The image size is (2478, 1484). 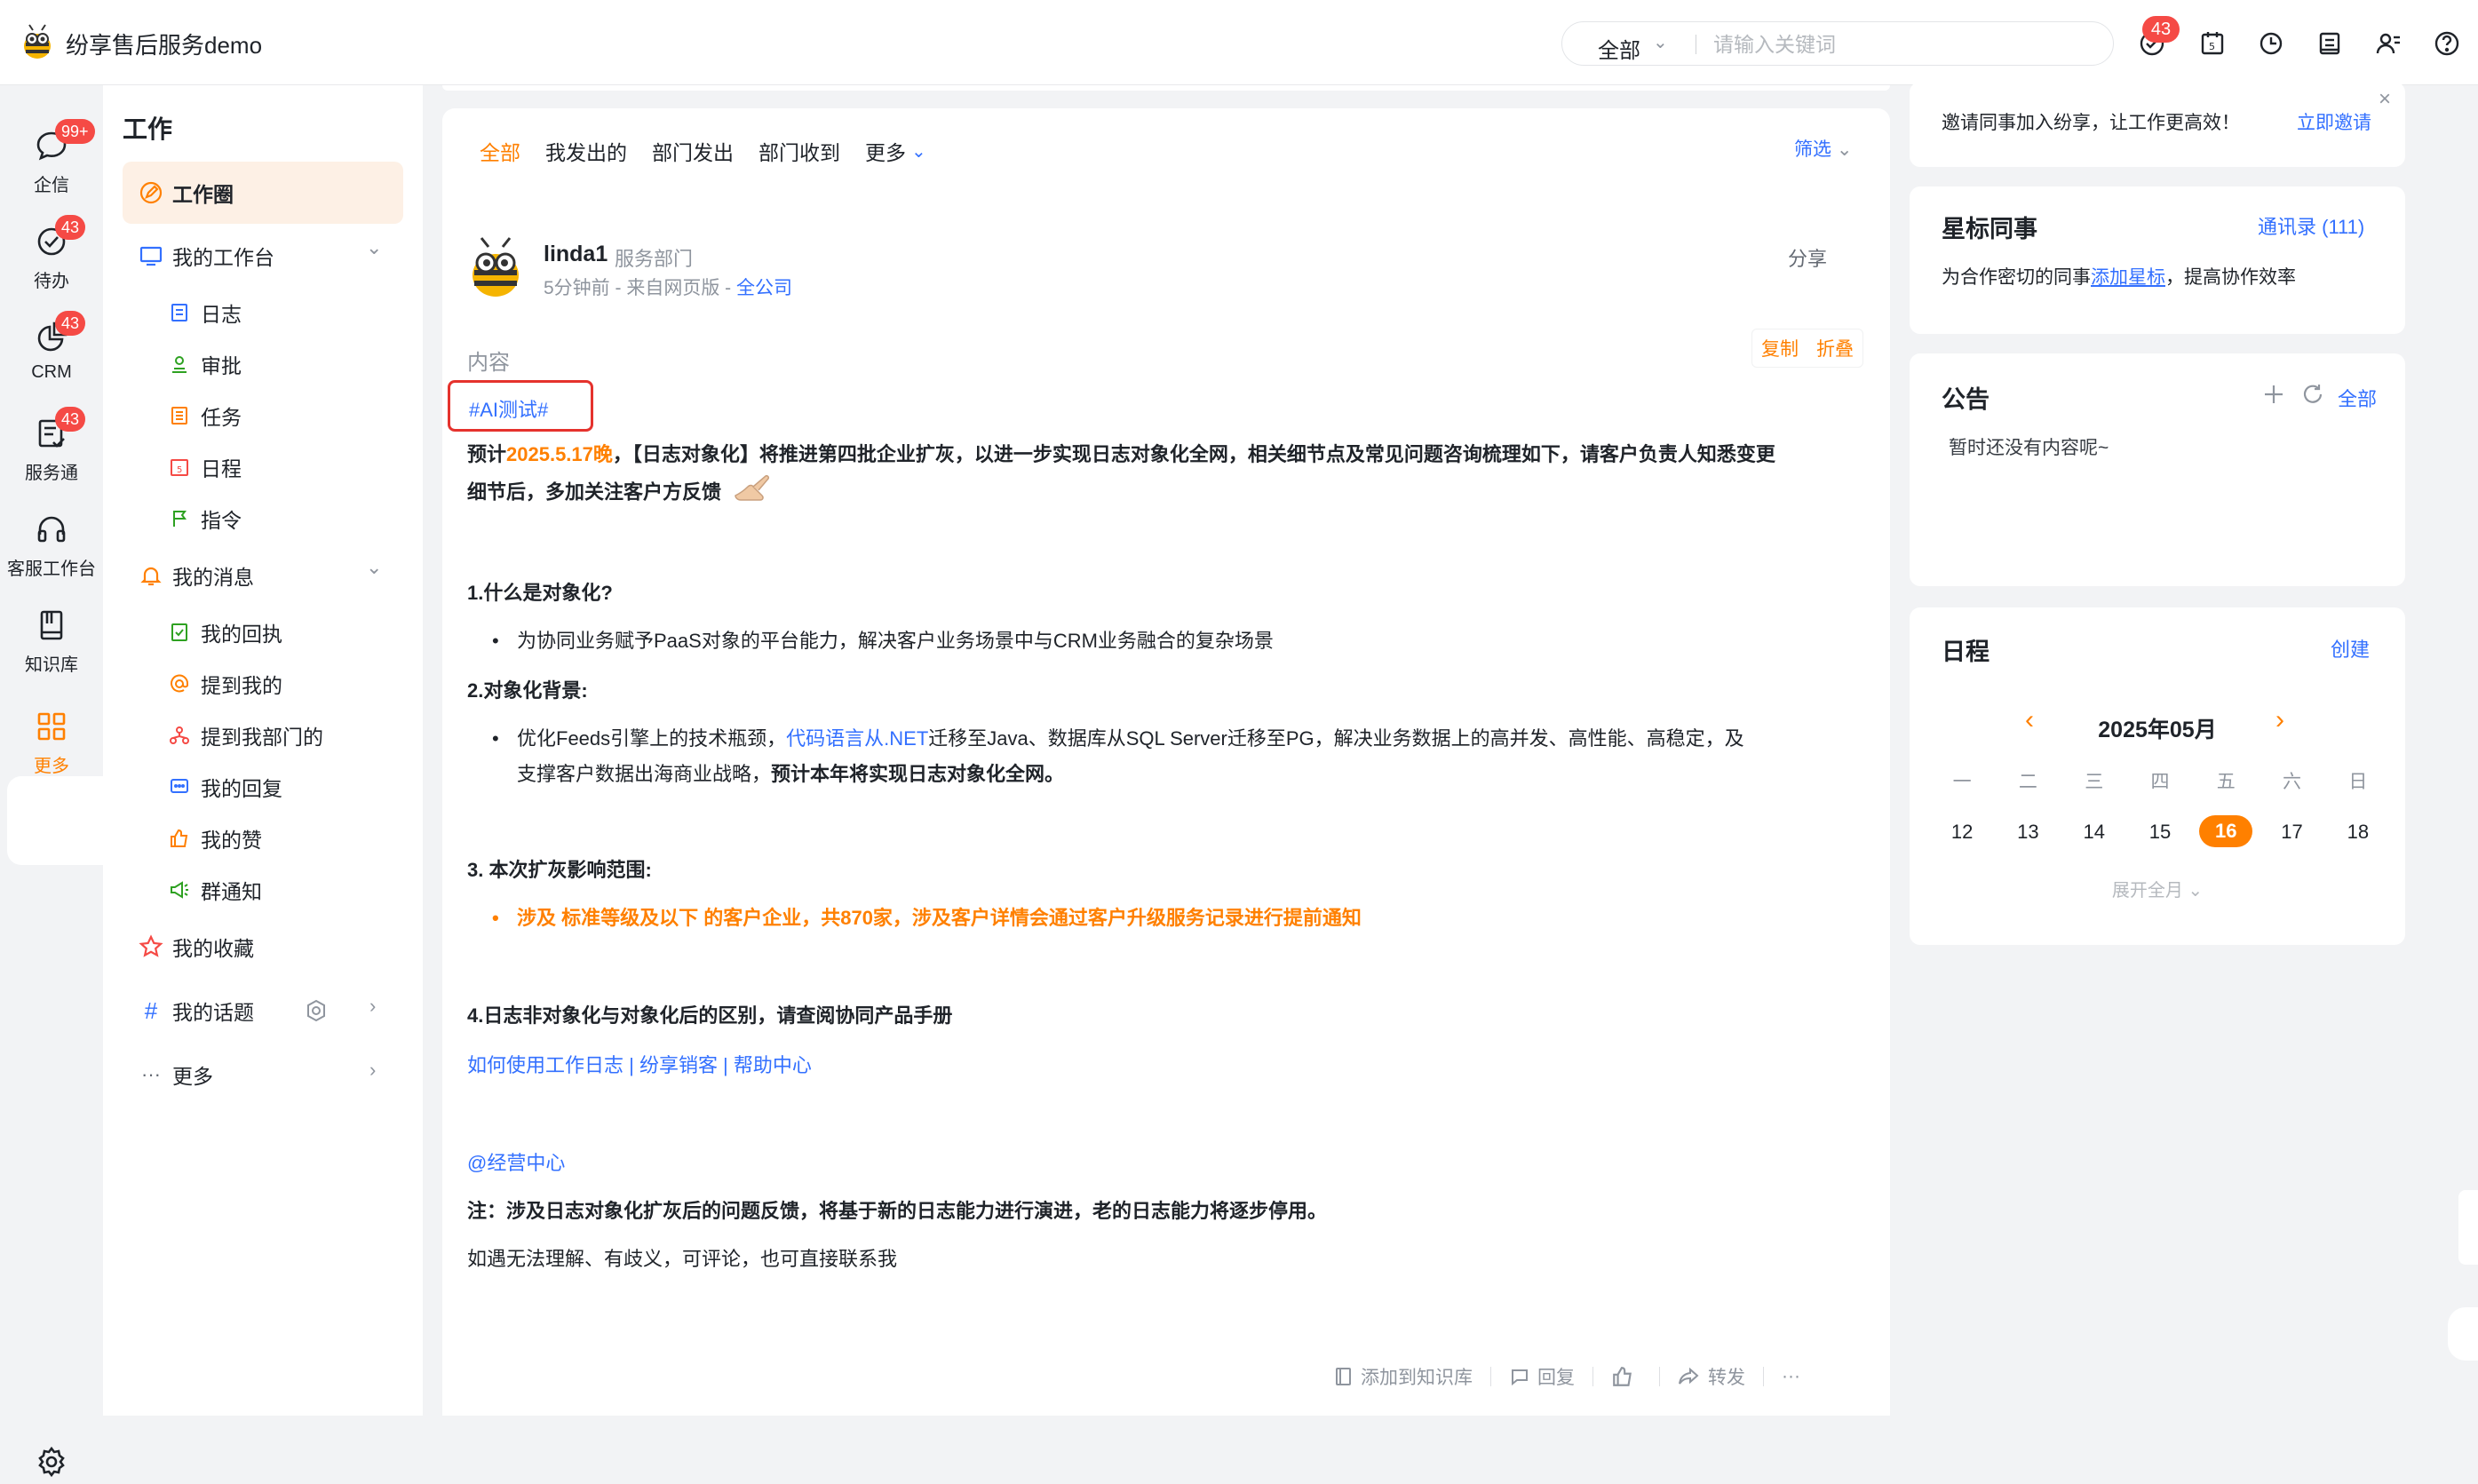 I want to click on author-avatar, so click(x=495, y=268).